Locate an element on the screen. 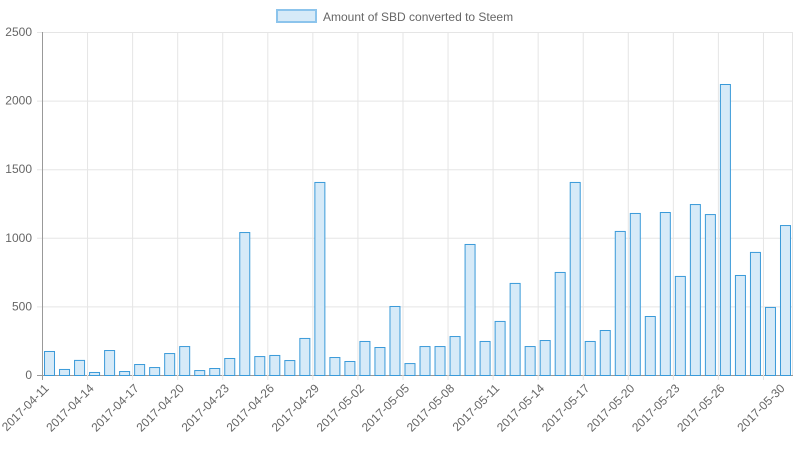  x-tick-label: 2017-05-14 is located at coordinates (521, 408).